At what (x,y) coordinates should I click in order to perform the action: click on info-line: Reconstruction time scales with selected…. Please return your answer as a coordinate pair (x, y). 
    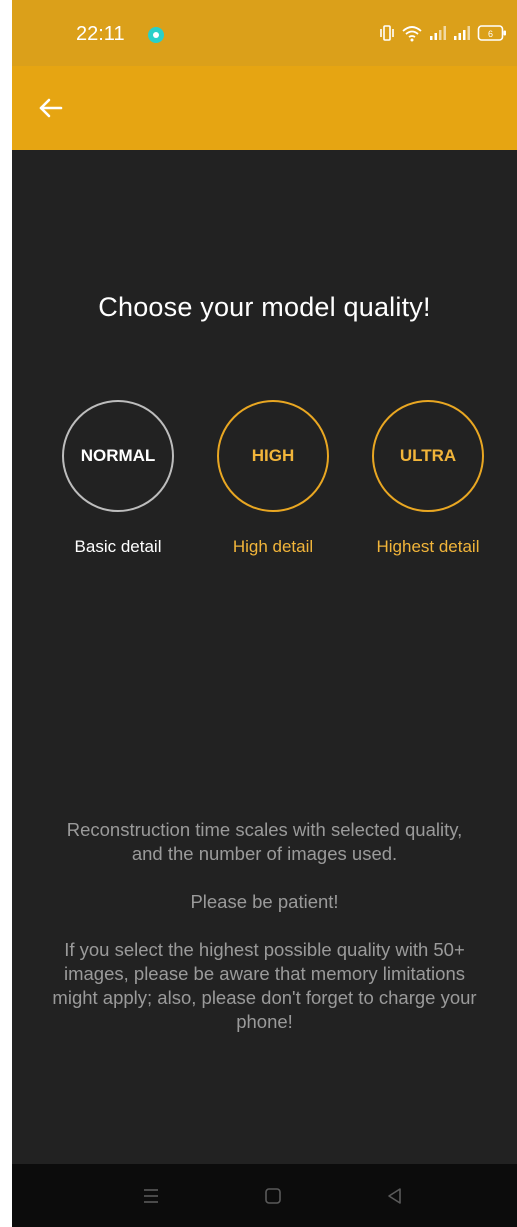
    Looking at the image, I should click on (264, 841).